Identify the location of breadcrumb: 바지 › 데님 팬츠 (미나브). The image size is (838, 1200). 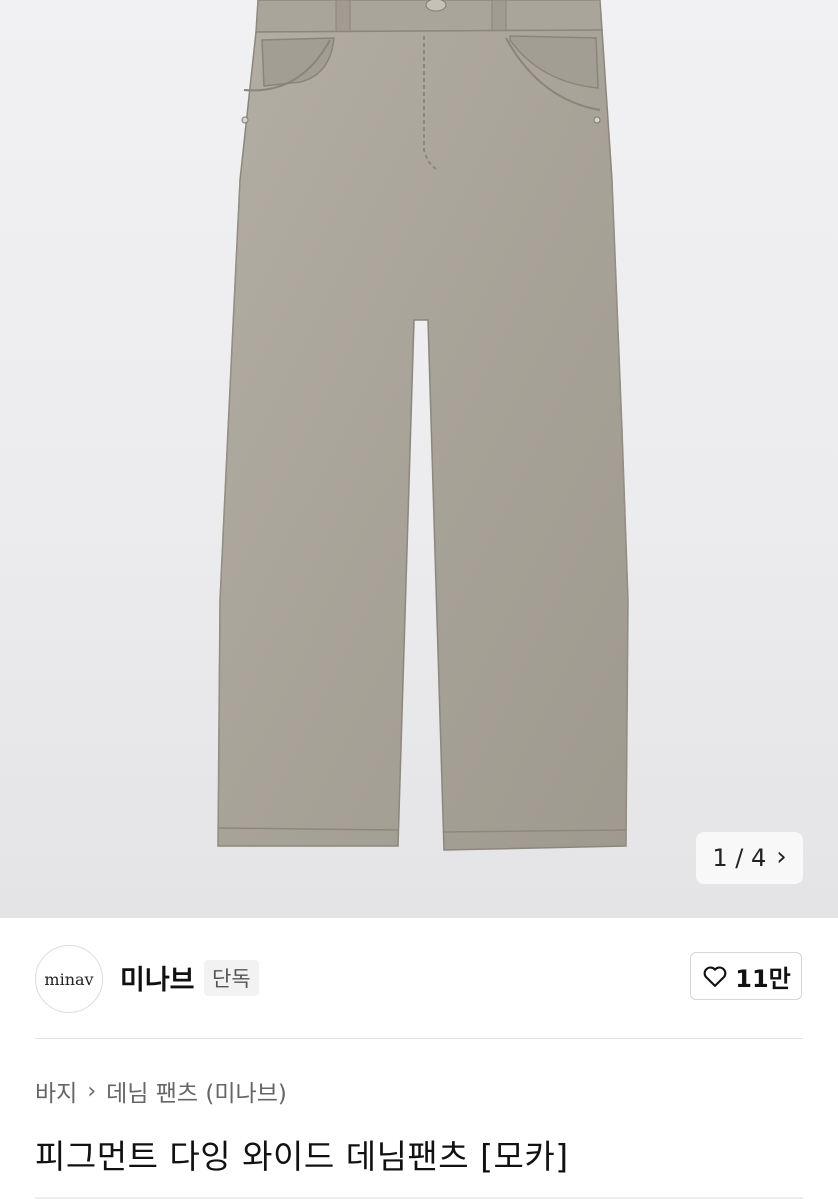
(161, 1091).